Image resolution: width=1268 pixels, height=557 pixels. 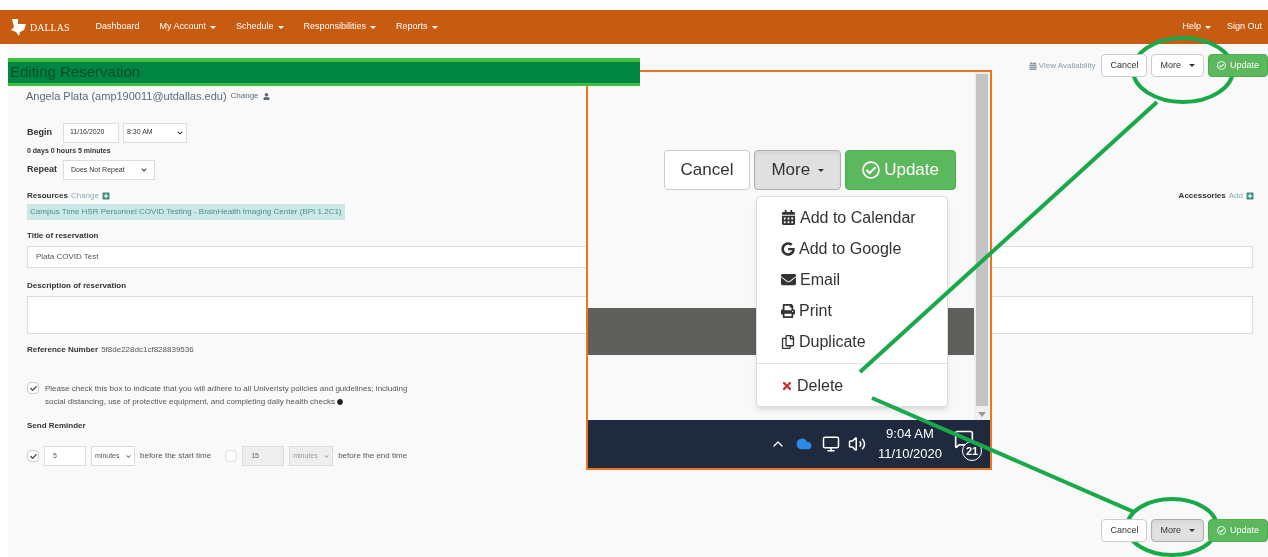 What do you see at coordinates (909, 454) in the screenshot?
I see `clock-date: 11/10/2020` at bounding box center [909, 454].